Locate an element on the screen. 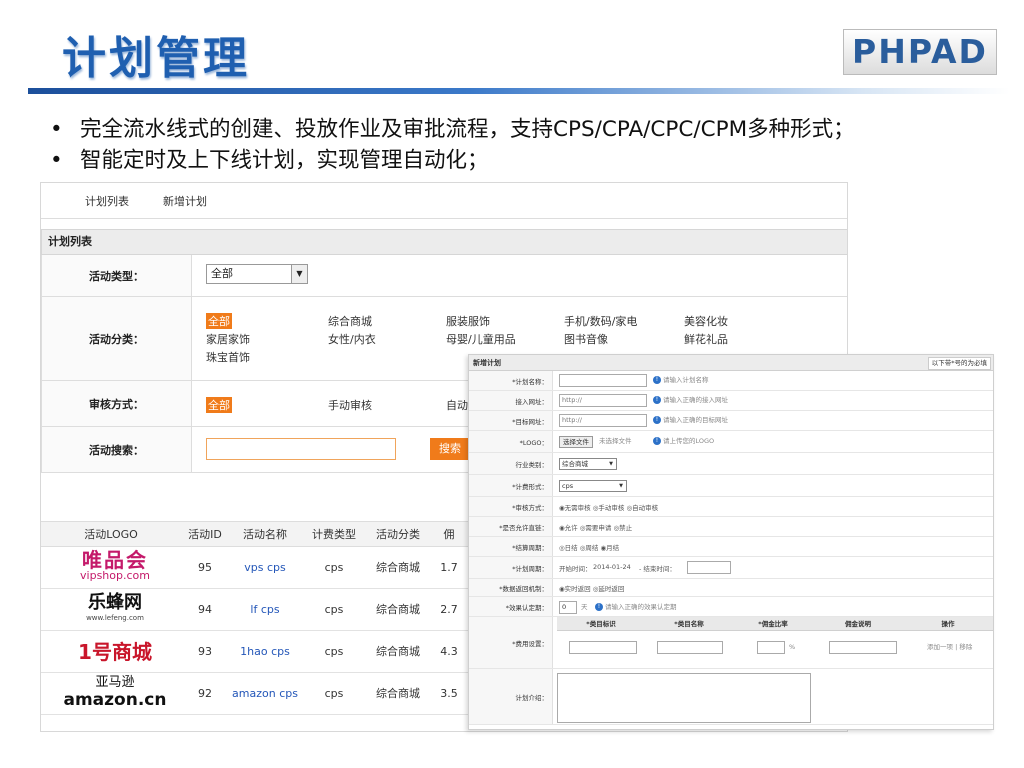 This screenshot has width=1024, height=768. cell-id: 93 is located at coordinates (205, 651).